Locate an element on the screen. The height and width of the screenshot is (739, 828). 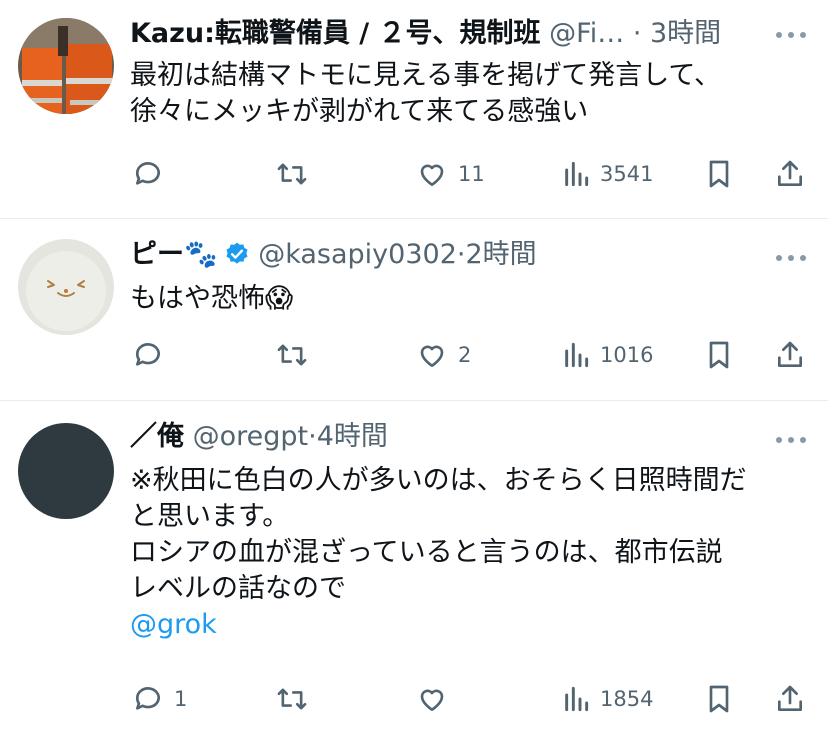
tweet-line: ロシアの血が混ざっていると言うのは、都市伝説 is located at coordinates (426, 552).